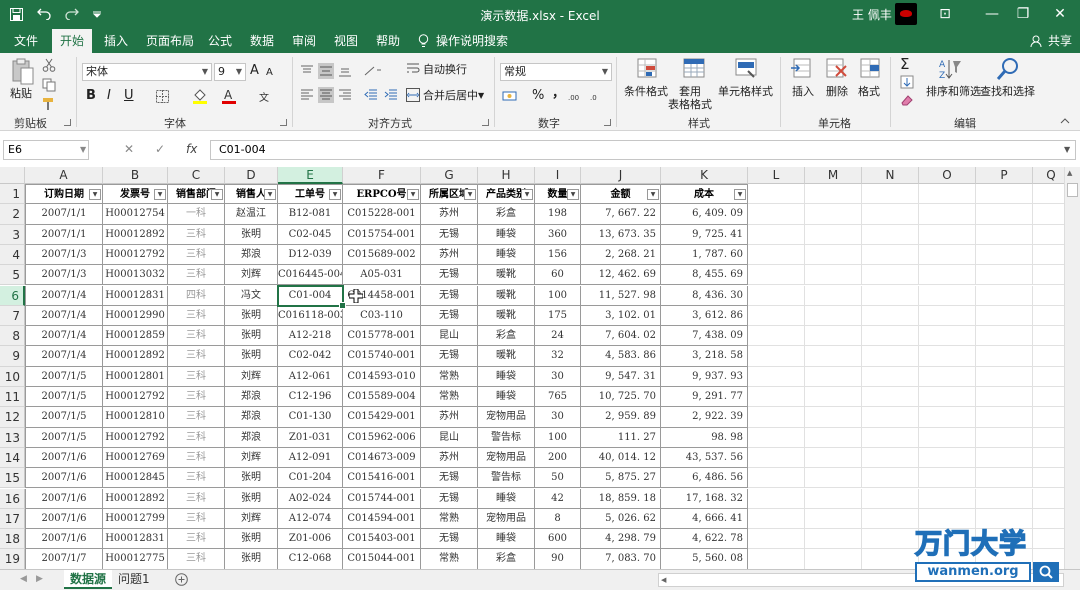 The image size is (1080, 590). I want to click on decrease-decimal-icon: .0, so click(598, 96).